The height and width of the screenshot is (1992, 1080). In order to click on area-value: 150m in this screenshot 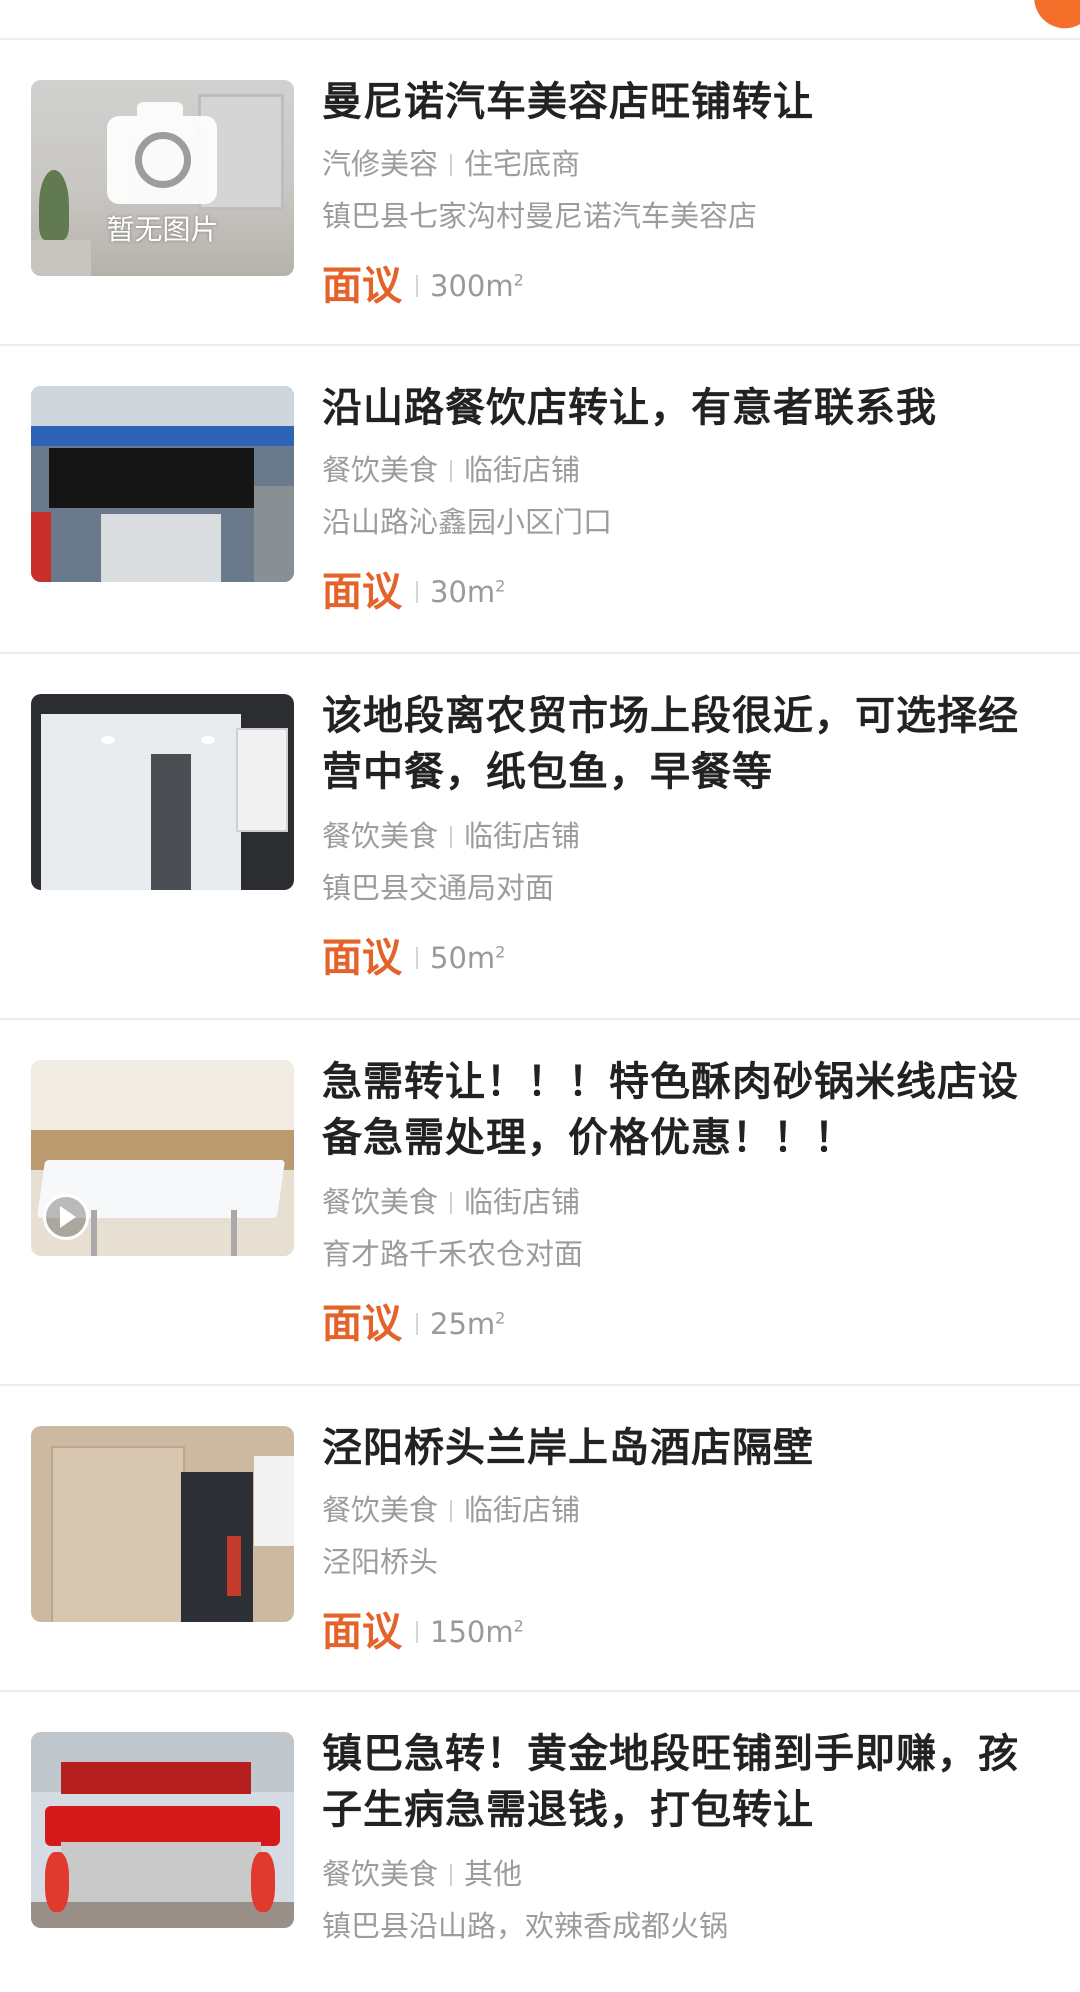, I will do `click(472, 1632)`.